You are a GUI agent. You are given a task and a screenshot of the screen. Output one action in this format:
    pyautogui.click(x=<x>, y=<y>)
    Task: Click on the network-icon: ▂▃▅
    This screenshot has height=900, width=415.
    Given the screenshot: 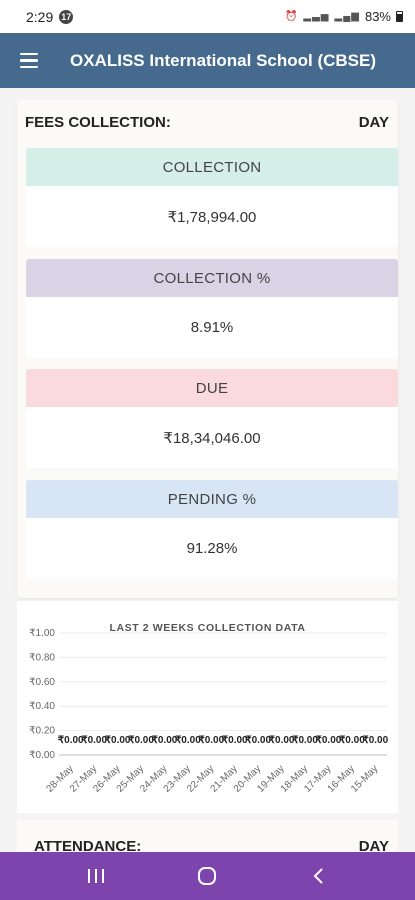 What is the action you would take?
    pyautogui.click(x=316, y=16)
    